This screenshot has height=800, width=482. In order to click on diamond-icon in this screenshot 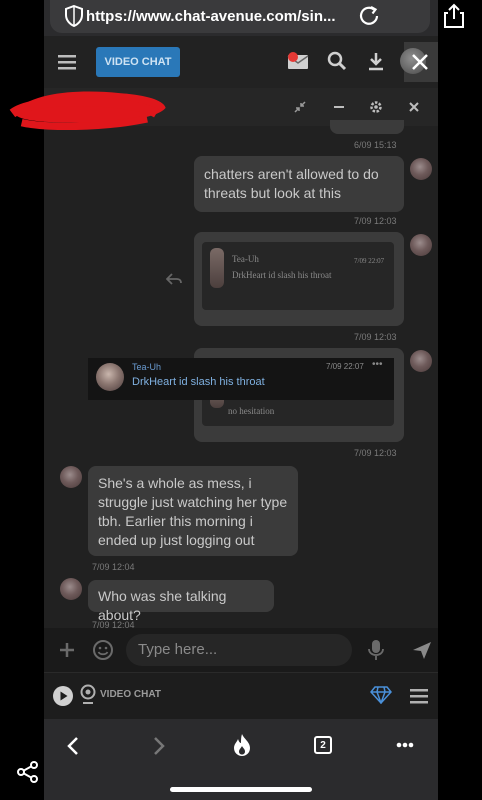, I will do `click(381, 695)`.